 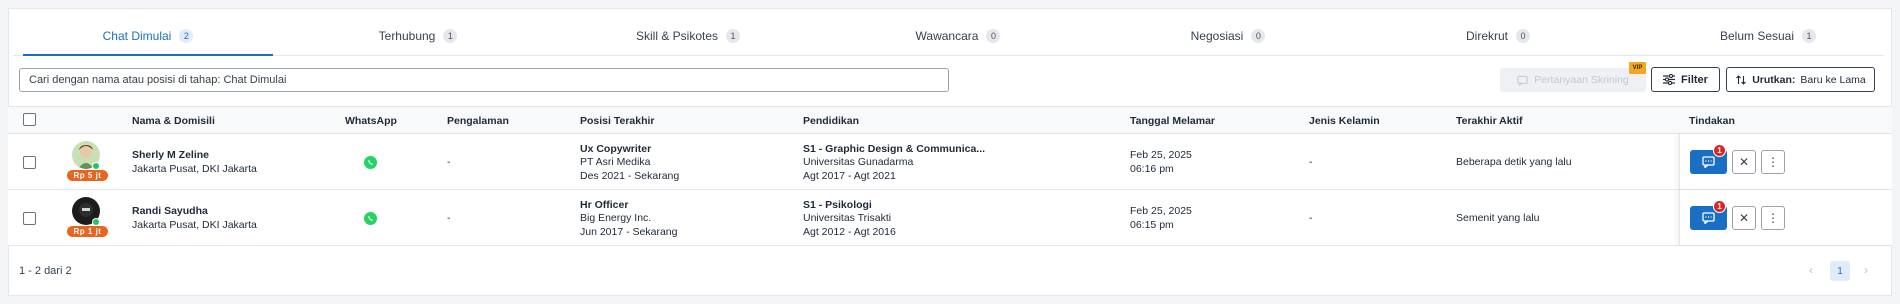 What do you see at coordinates (371, 121) in the screenshot?
I see `col-whatsapp: WhatsApp` at bounding box center [371, 121].